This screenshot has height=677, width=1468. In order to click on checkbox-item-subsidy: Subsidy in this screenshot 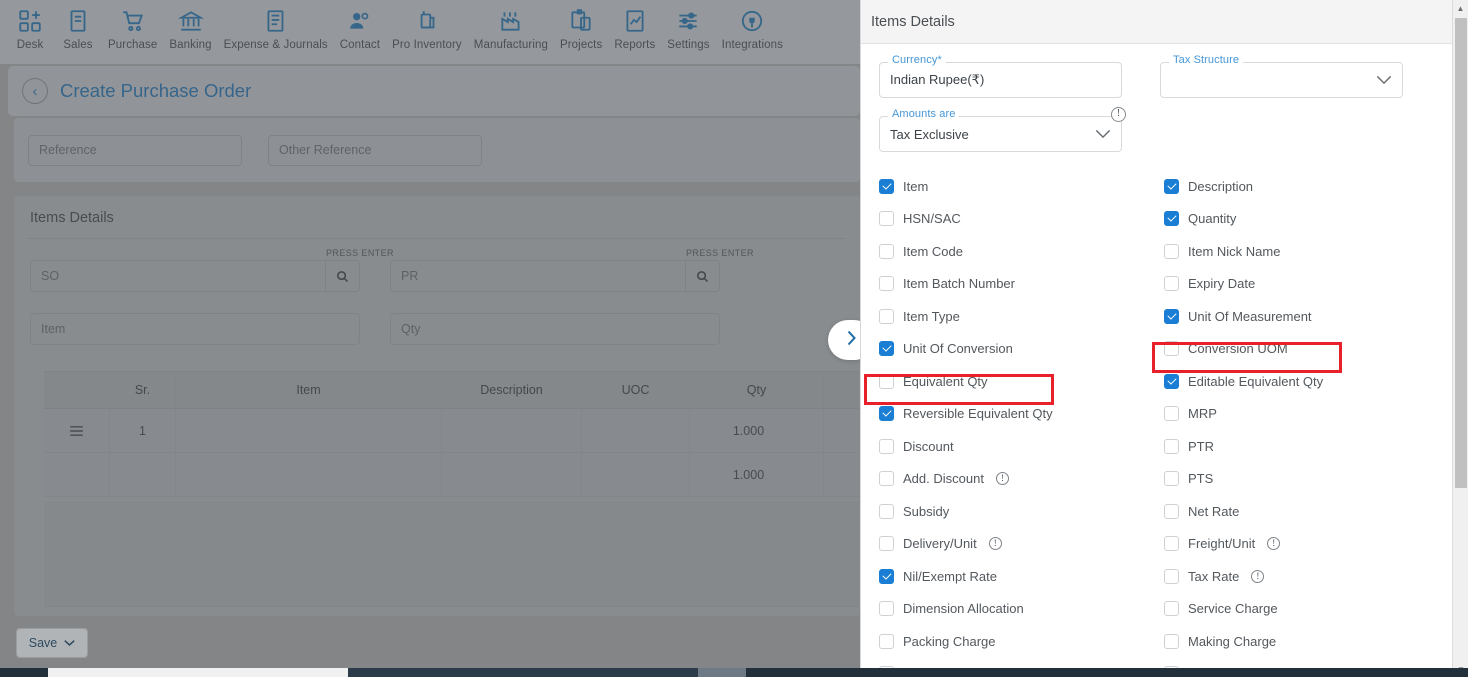, I will do `click(1021, 511)`.